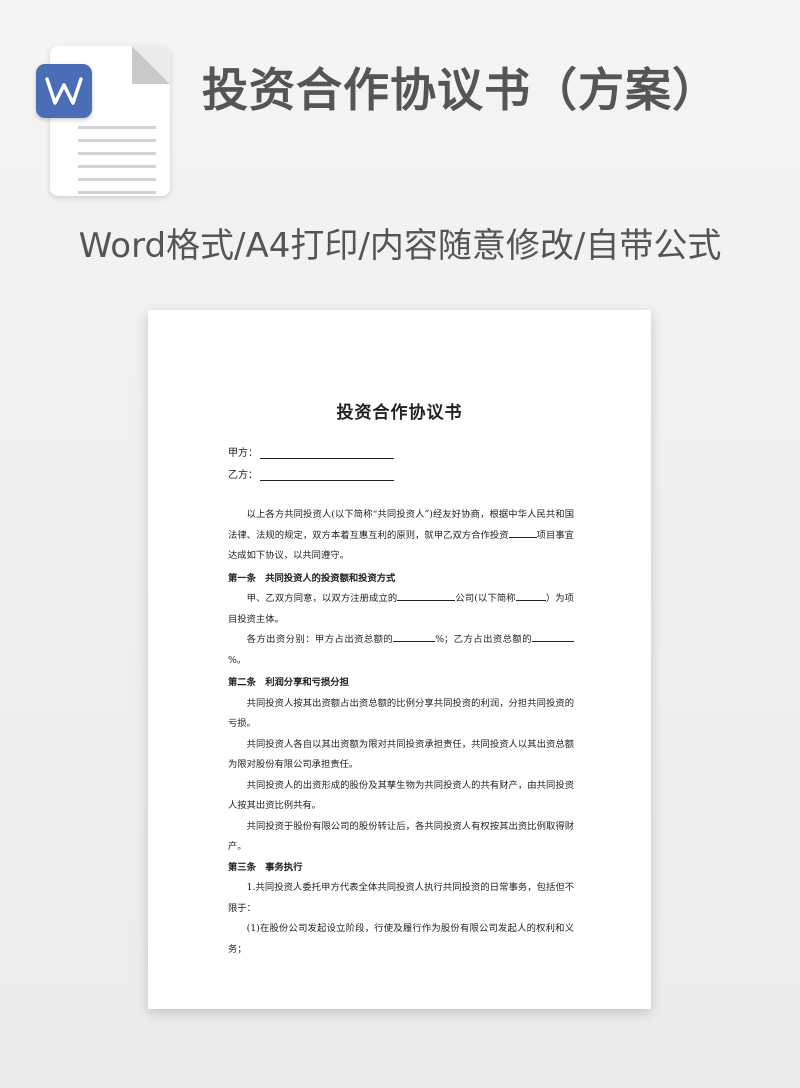 Image resolution: width=800 pixels, height=1088 pixels. What do you see at coordinates (401, 898) in the screenshot?
I see `article-3-paragraph-1: 1.共同投资人委托甲方代表全体共同投资人执行共同投资的日常事务，包括但不限于：` at bounding box center [401, 898].